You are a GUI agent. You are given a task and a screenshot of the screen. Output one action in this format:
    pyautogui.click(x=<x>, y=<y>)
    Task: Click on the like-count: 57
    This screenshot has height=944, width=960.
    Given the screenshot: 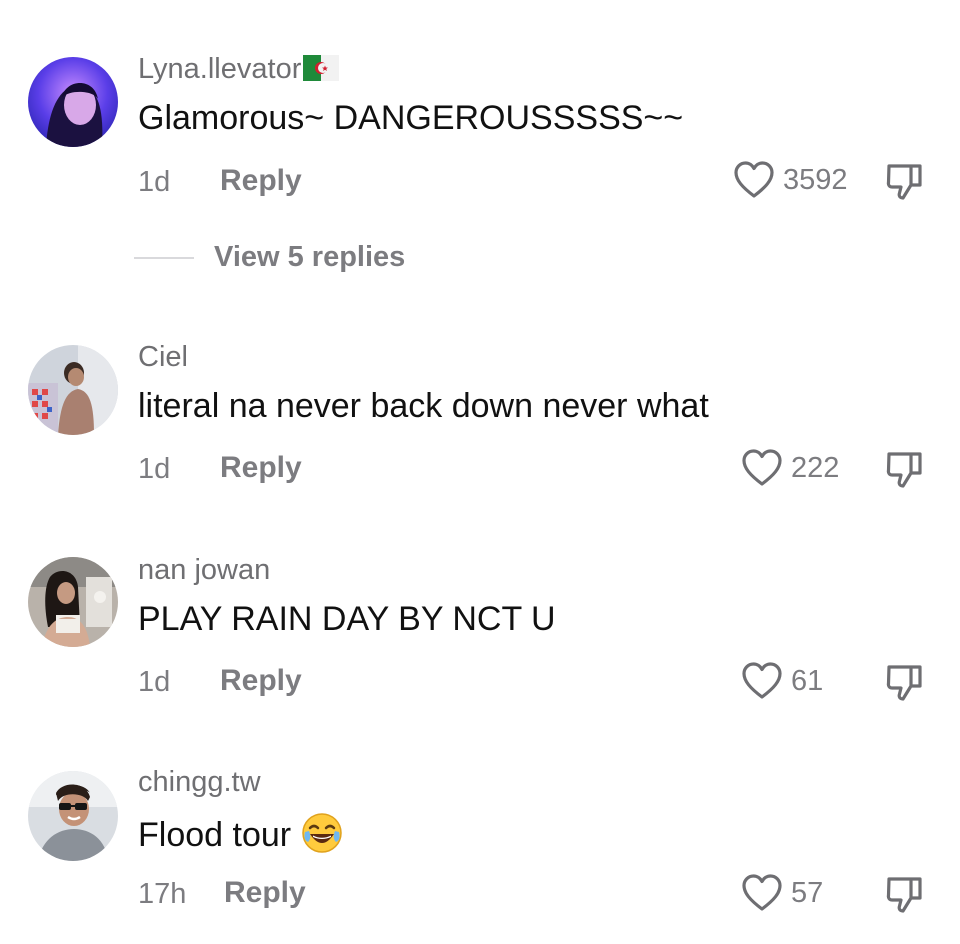 What is the action you would take?
    pyautogui.click(x=807, y=892)
    